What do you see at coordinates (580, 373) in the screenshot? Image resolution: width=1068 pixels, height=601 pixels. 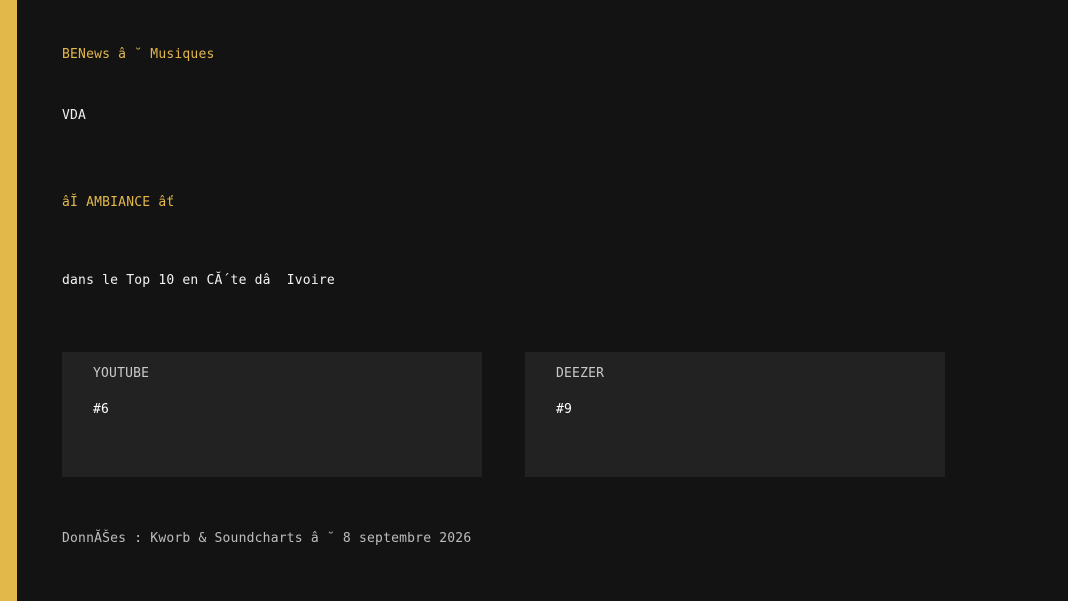 I see `card-platform-label: DEEZER` at bounding box center [580, 373].